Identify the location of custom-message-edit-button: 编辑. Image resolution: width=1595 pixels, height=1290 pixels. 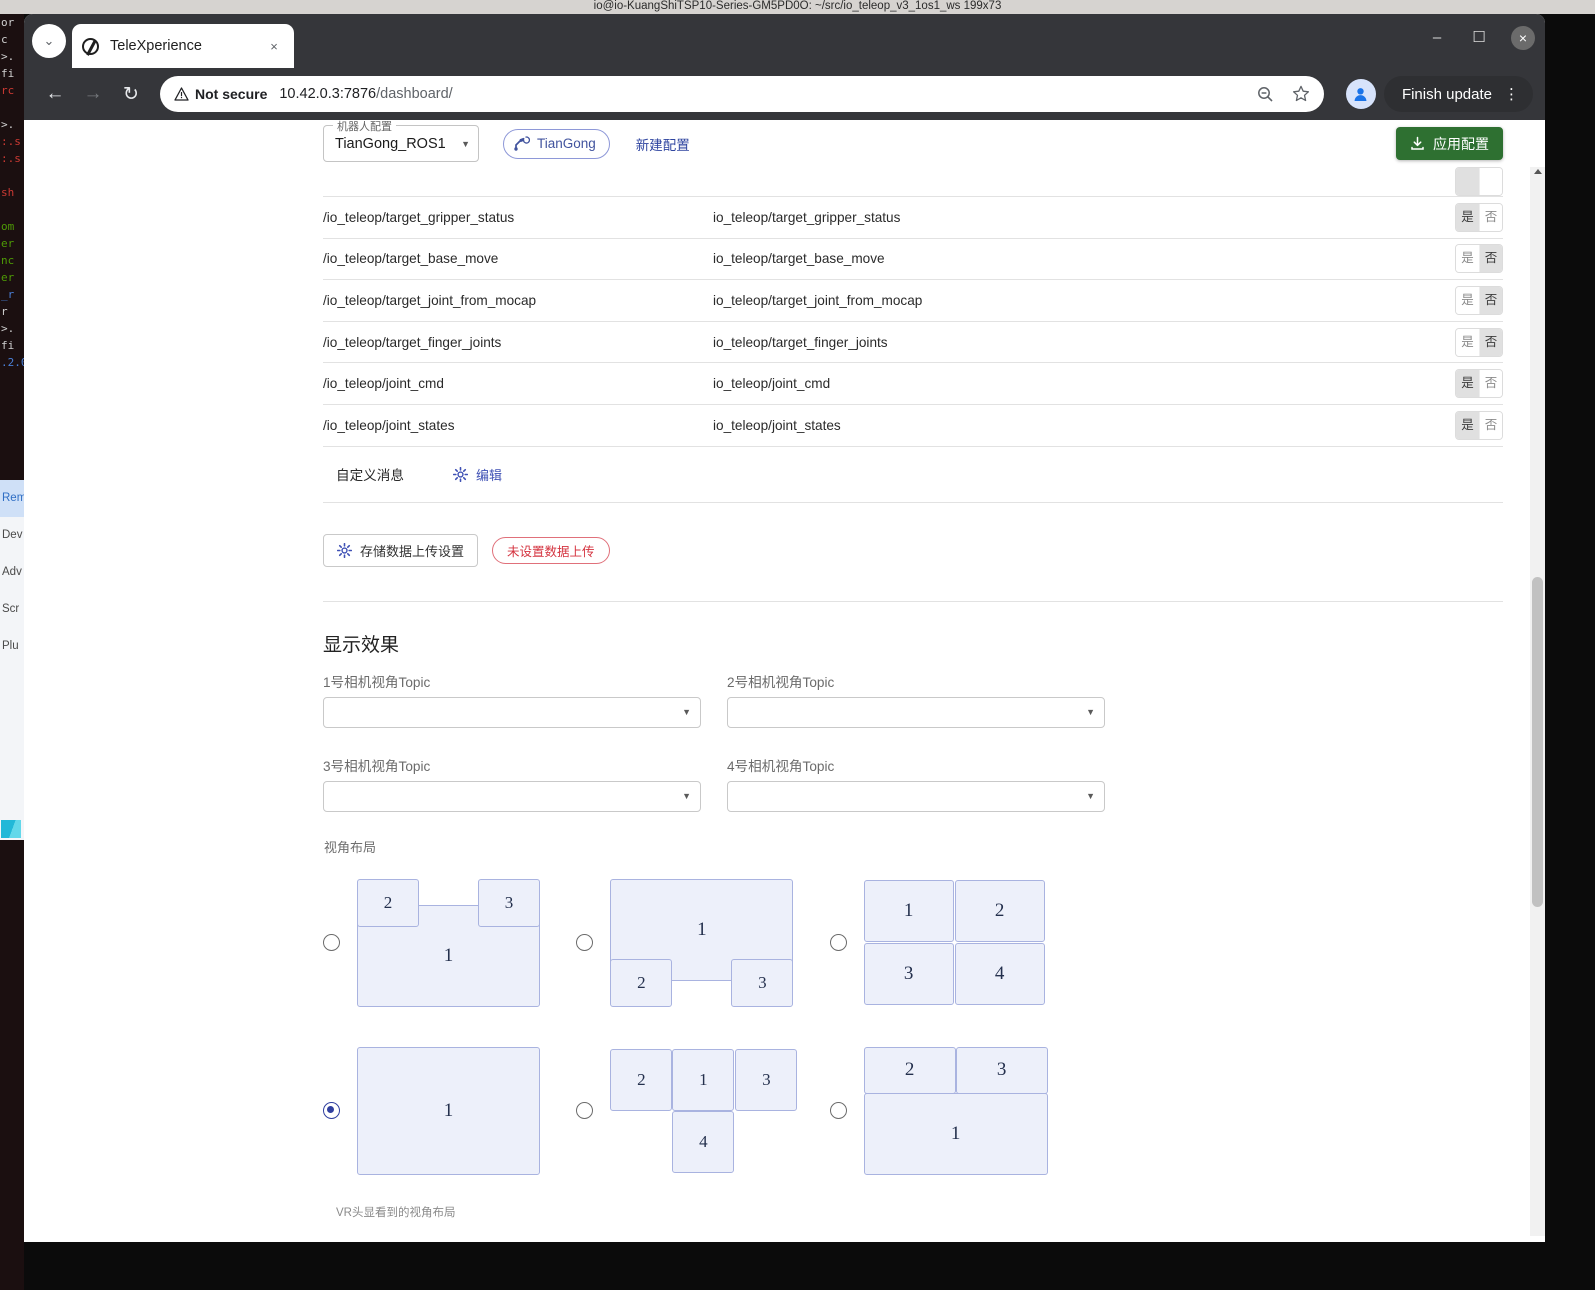
(477, 474).